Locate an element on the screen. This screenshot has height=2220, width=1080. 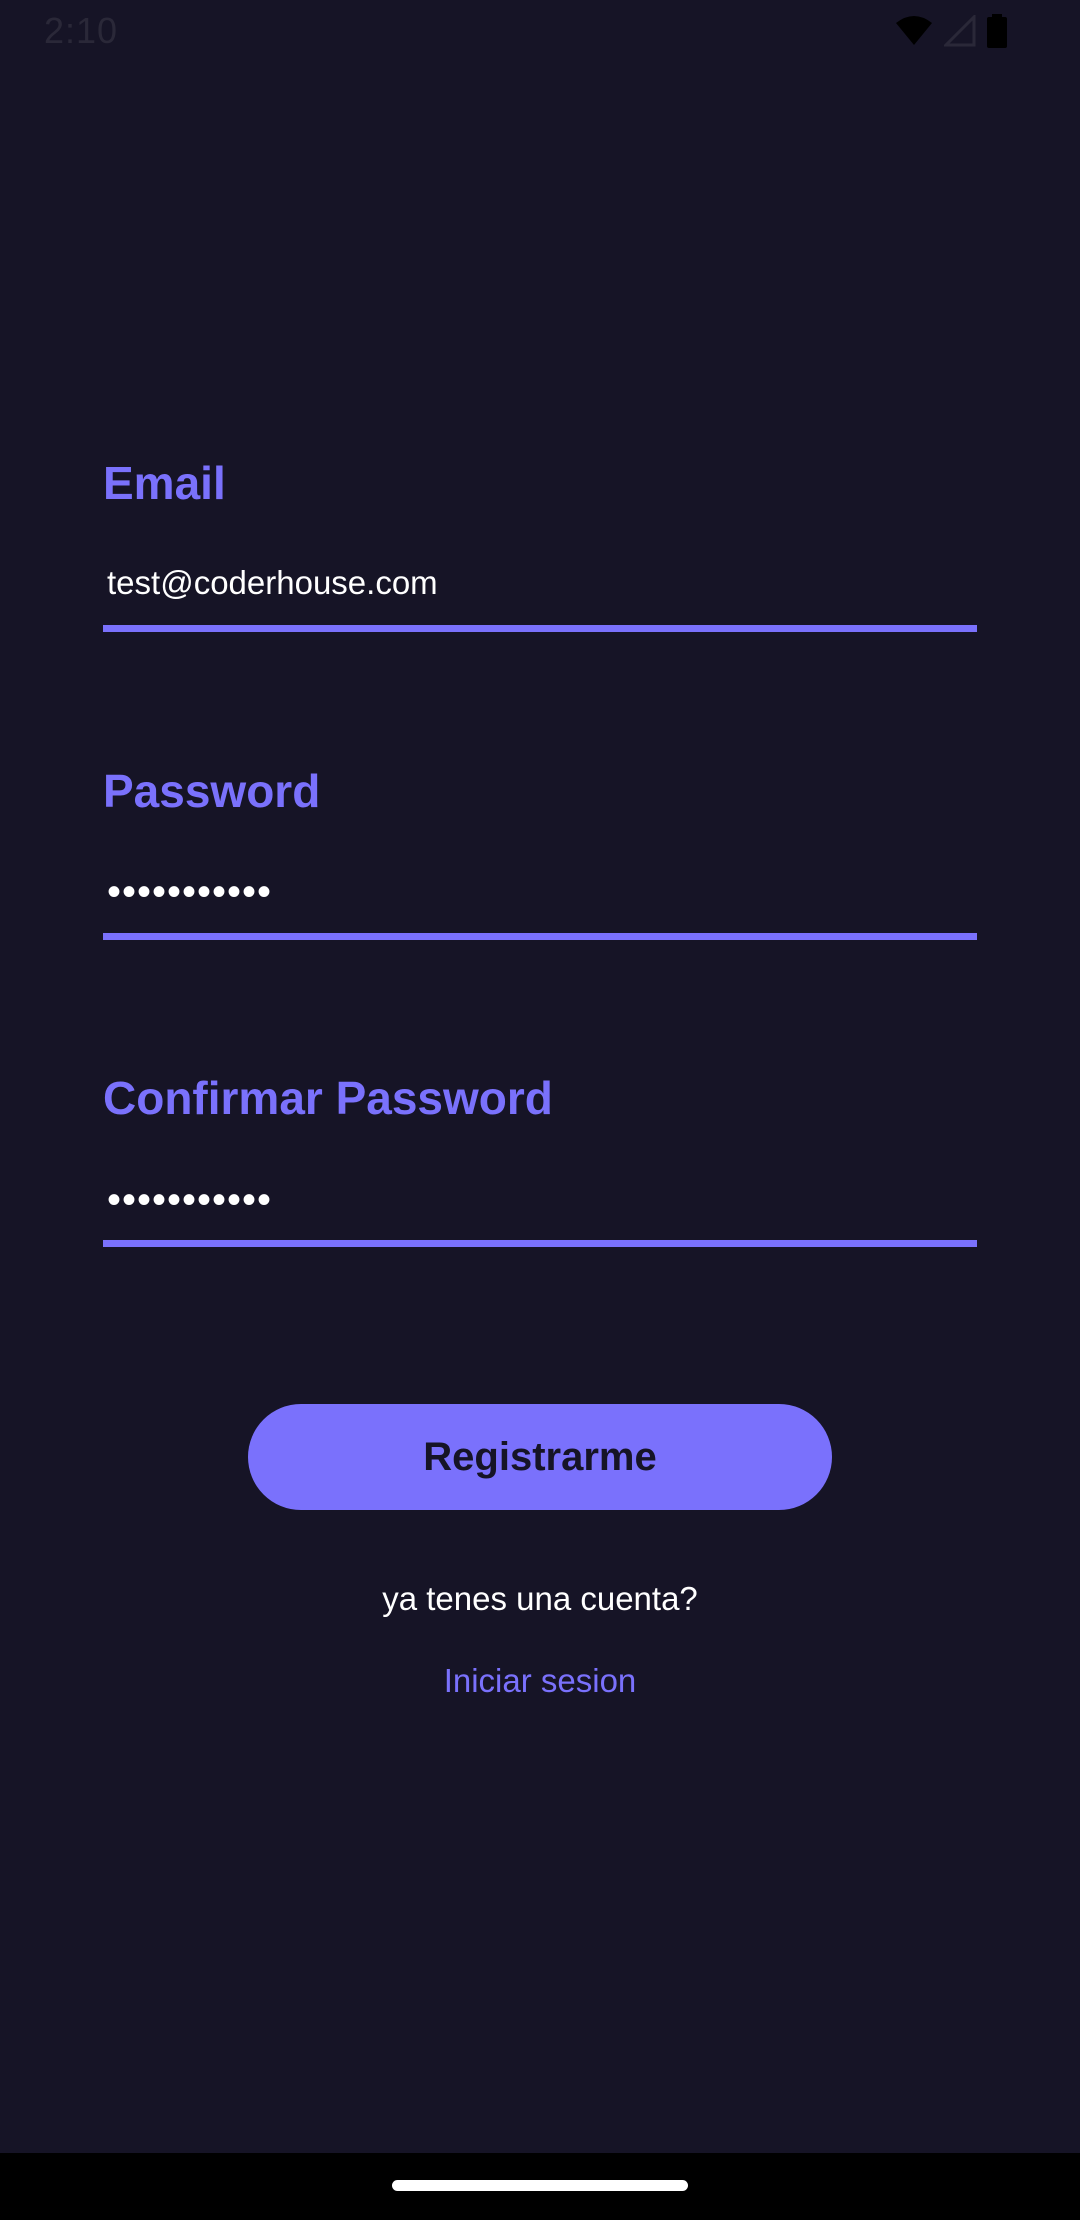
login-link: Iniciar sesion is located at coordinates (540, 1681).